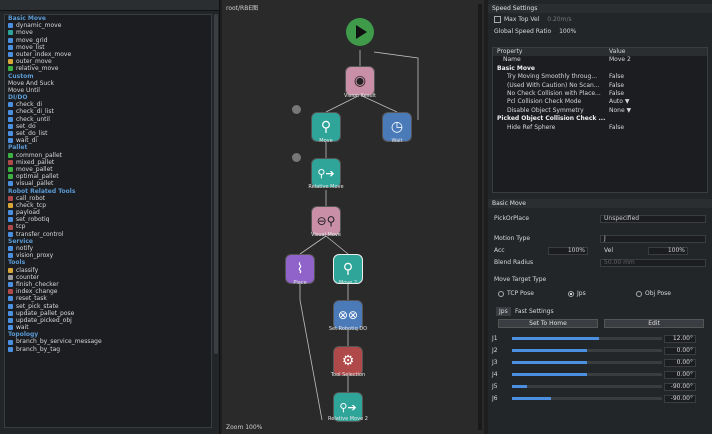 The width and height of the screenshot is (712, 434). Describe the element at coordinates (108, 205) in the screenshot. I see `library-item: check_tcp` at that location.